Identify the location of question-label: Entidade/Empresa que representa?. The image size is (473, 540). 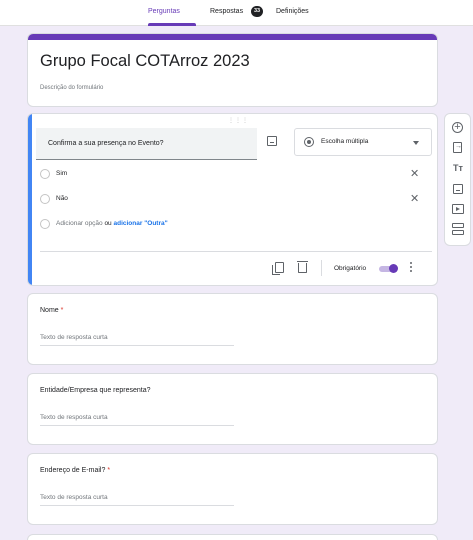
(95, 390).